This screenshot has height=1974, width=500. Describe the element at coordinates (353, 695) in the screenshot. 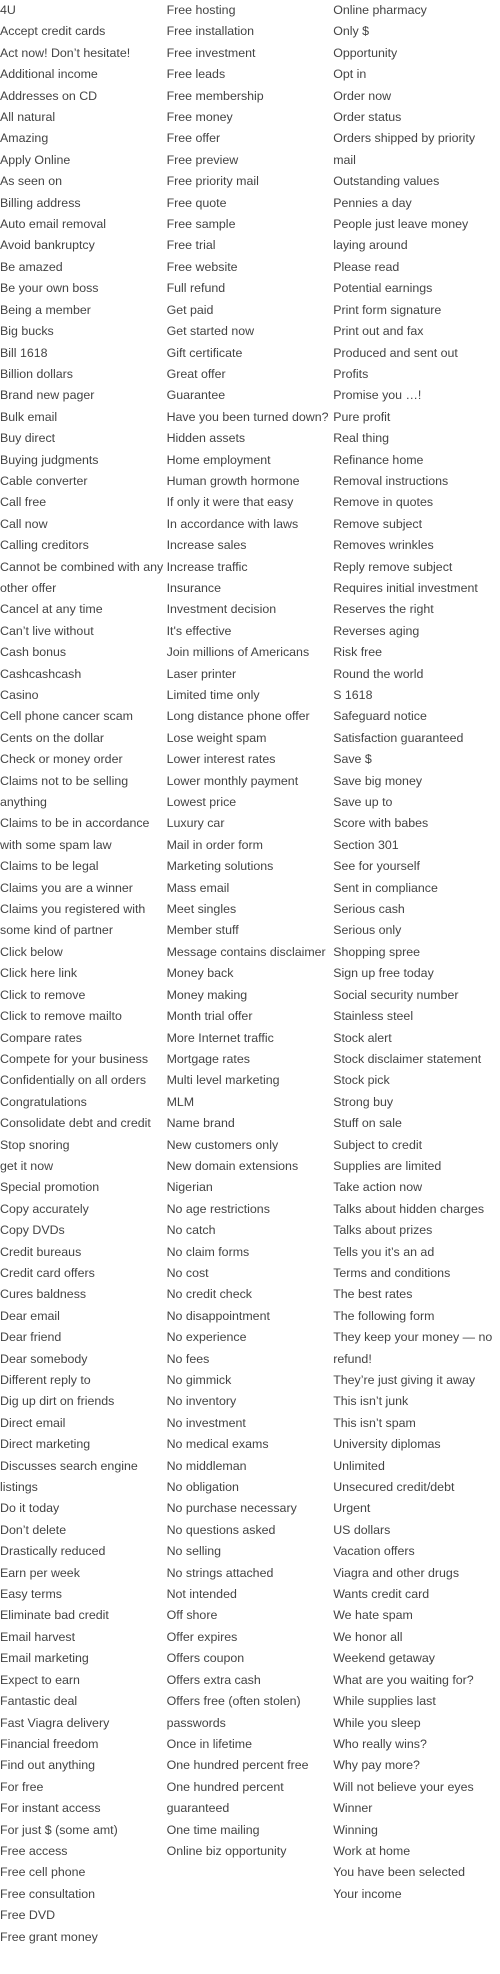

I see `list-item: S 1618` at that location.